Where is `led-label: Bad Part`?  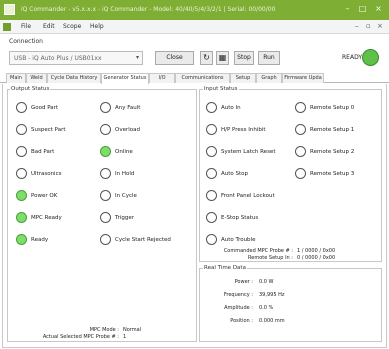 led-label: Bad Part is located at coordinates (43, 152).